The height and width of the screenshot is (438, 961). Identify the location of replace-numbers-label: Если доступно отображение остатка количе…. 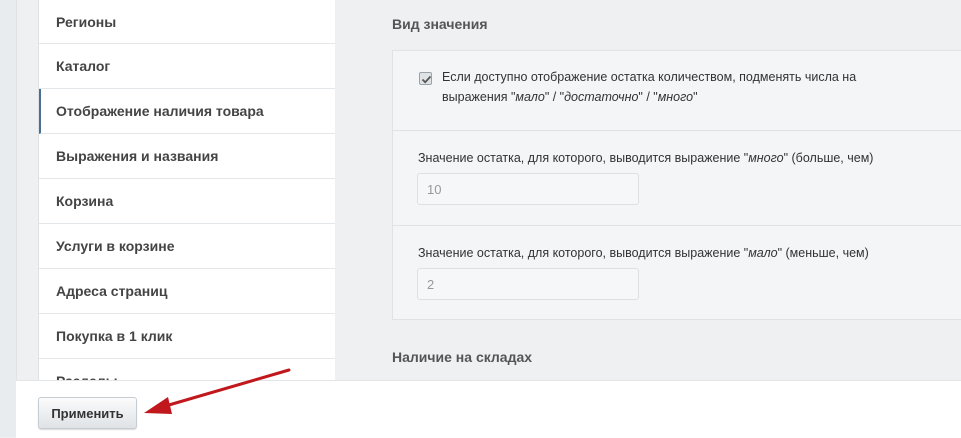
(649, 87).